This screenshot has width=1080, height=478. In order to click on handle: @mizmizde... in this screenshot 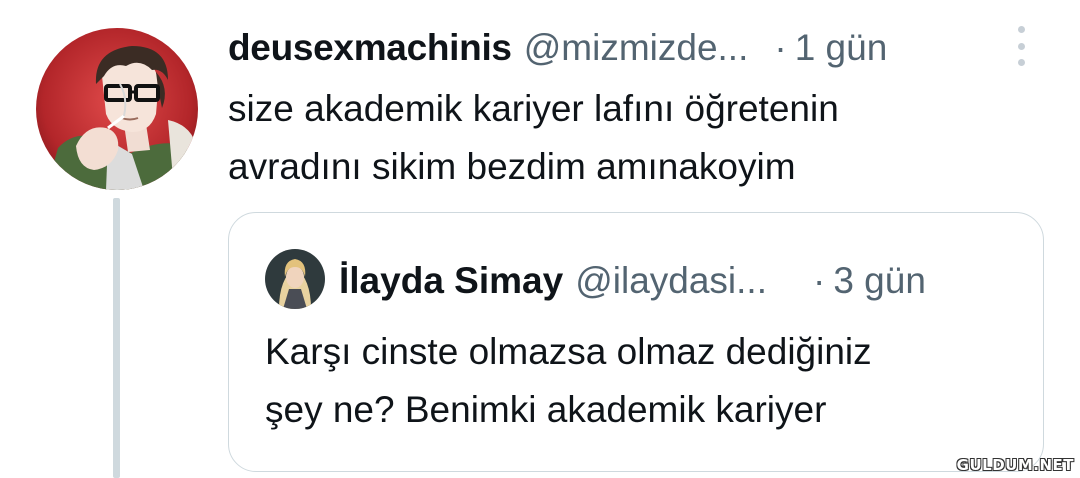, I will do `click(636, 48)`.